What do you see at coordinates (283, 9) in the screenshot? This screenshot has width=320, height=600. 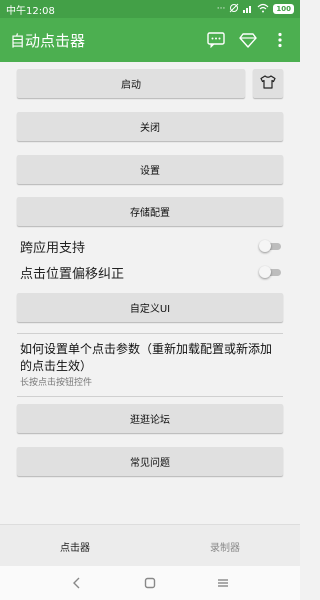 I see `battery-indicator: 100` at bounding box center [283, 9].